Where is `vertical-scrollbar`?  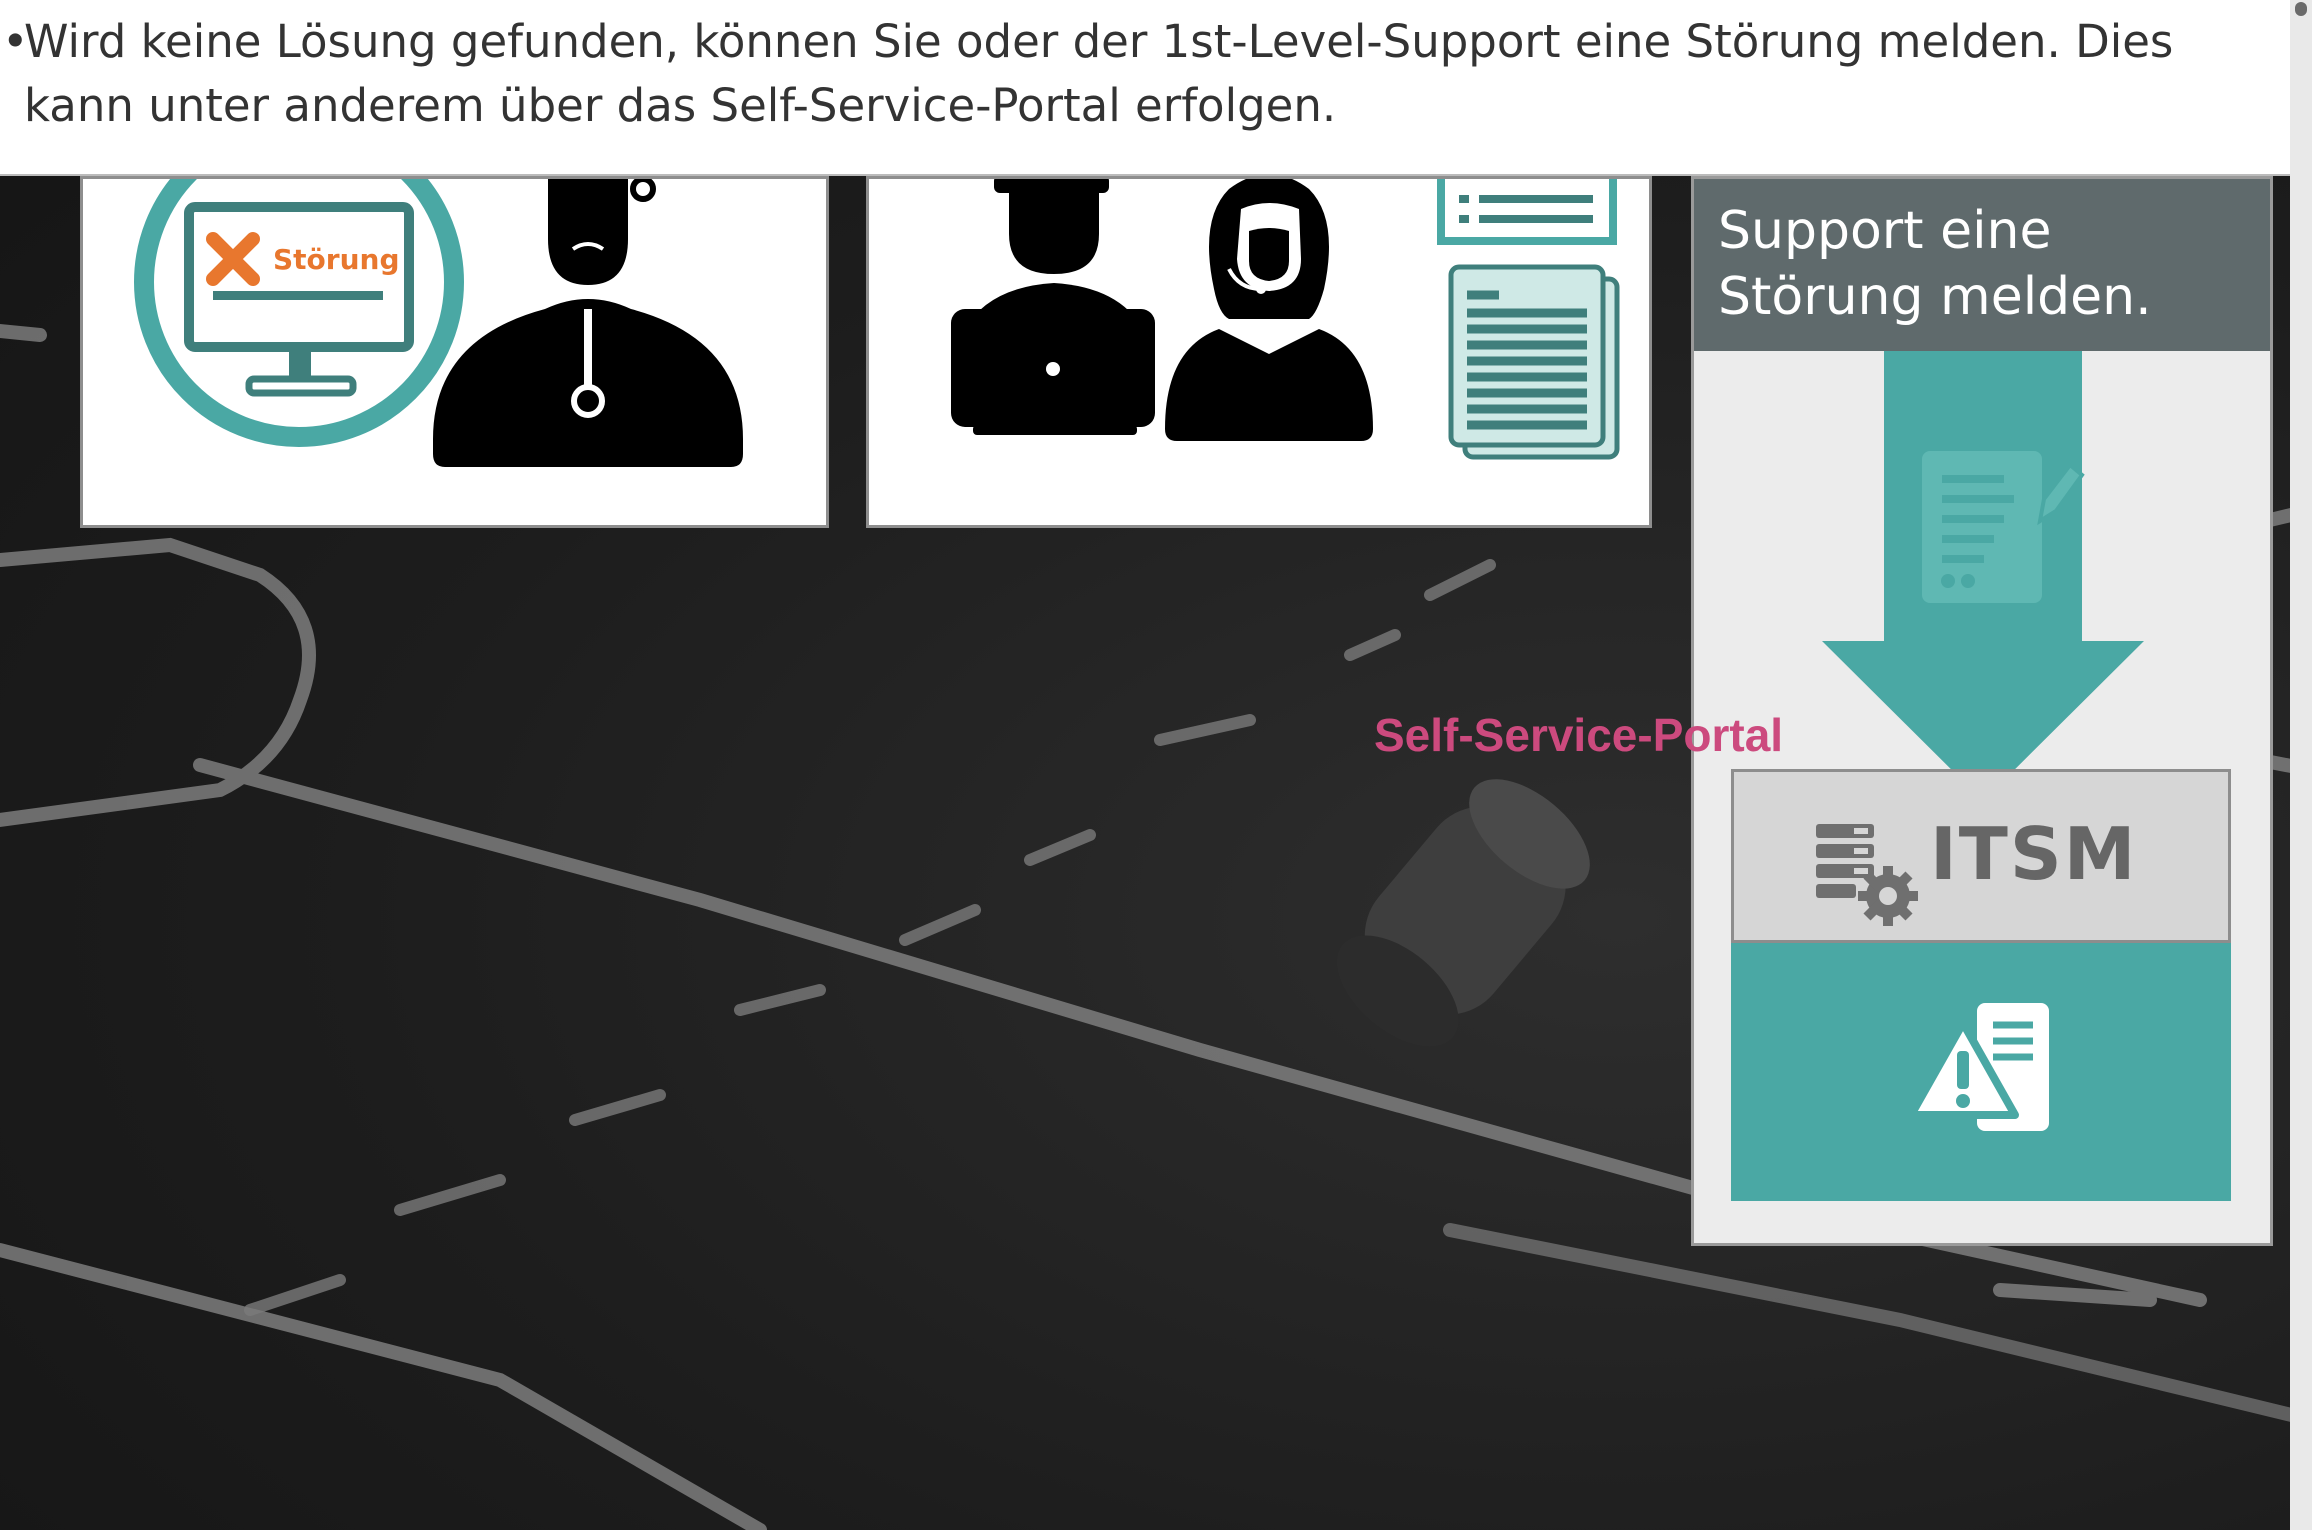 vertical-scrollbar is located at coordinates (2301, 765).